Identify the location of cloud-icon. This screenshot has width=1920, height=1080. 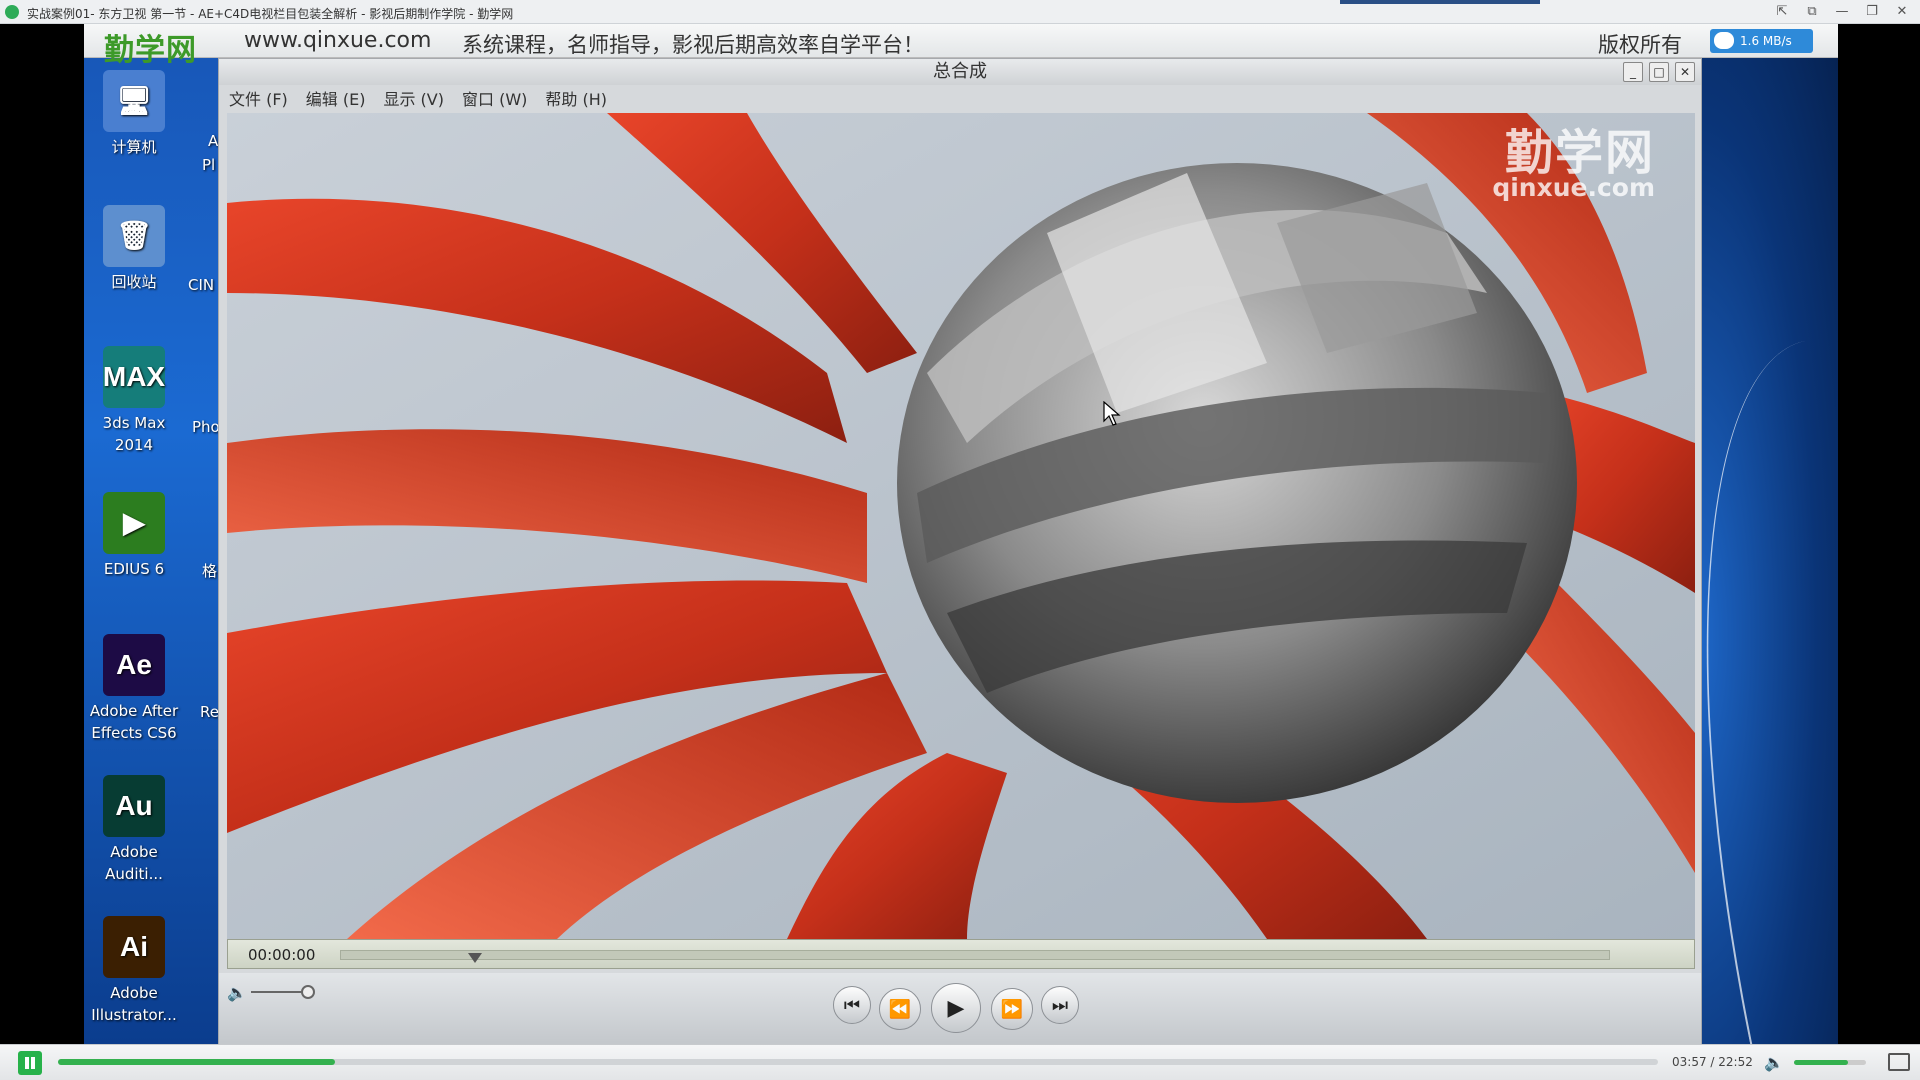
(1724, 40).